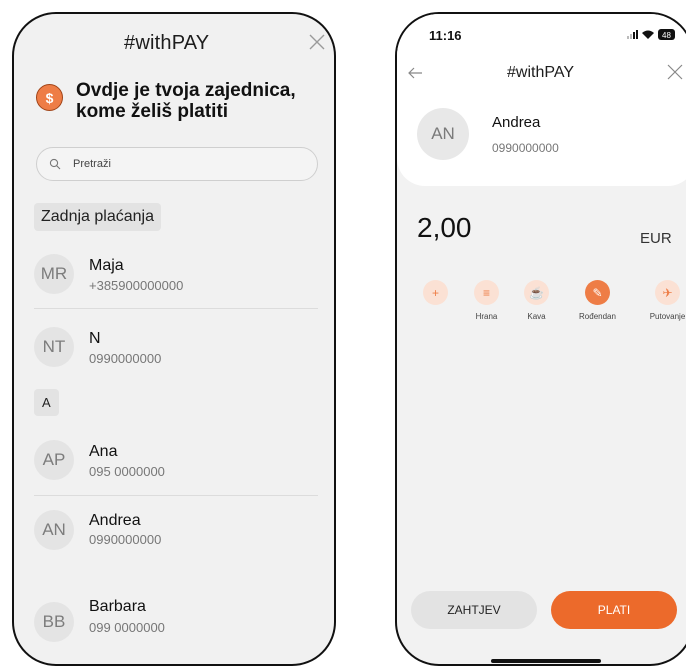  I want to click on contact-phone: +385900000000, so click(136, 285).